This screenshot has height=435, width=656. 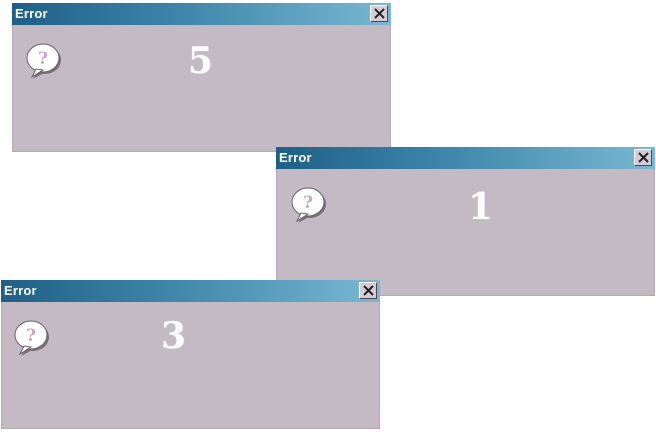 What do you see at coordinates (174, 336) in the screenshot?
I see `dialog-number: 3` at bounding box center [174, 336].